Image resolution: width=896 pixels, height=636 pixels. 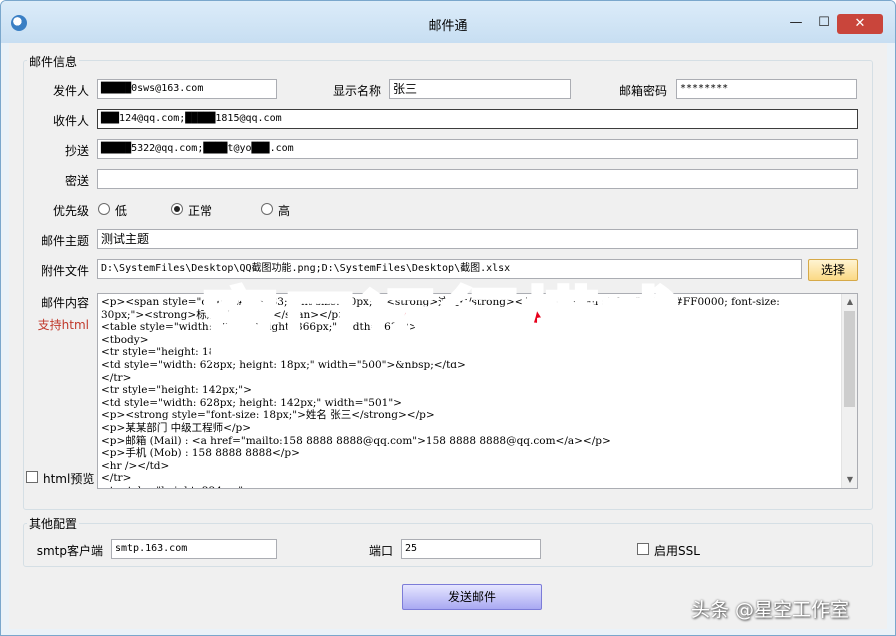 I want to click on cc-label: 抄送, so click(x=76, y=151).